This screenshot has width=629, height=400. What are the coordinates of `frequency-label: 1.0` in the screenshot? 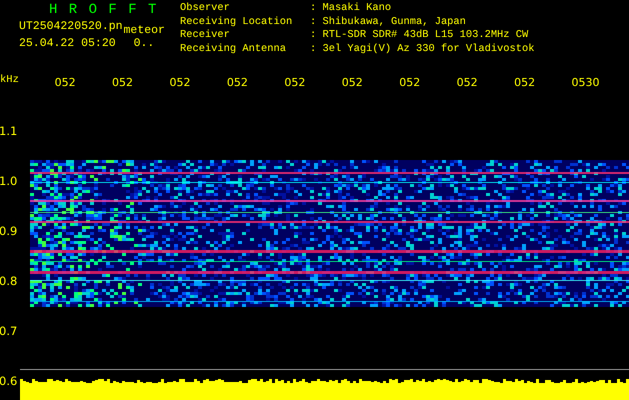 It's located at (9, 181).